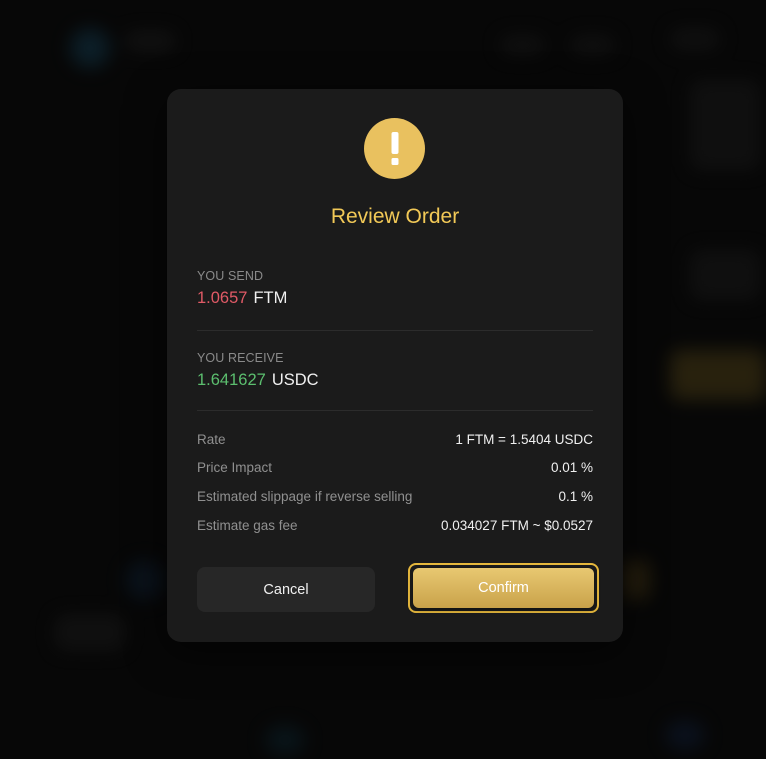  Describe the element at coordinates (270, 298) in the screenshot. I see `send-token: FTM` at that location.